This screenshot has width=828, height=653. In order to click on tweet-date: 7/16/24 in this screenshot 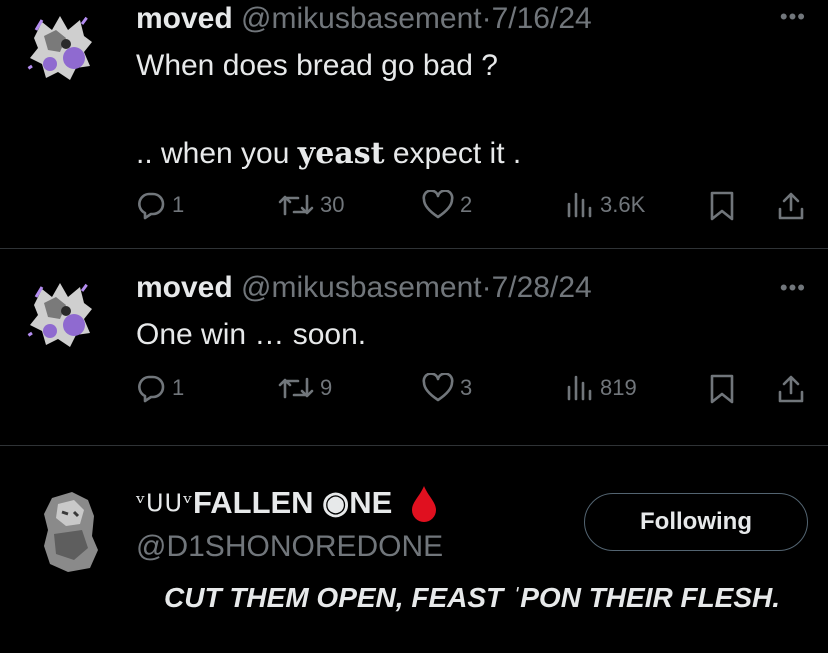, I will do `click(542, 18)`.